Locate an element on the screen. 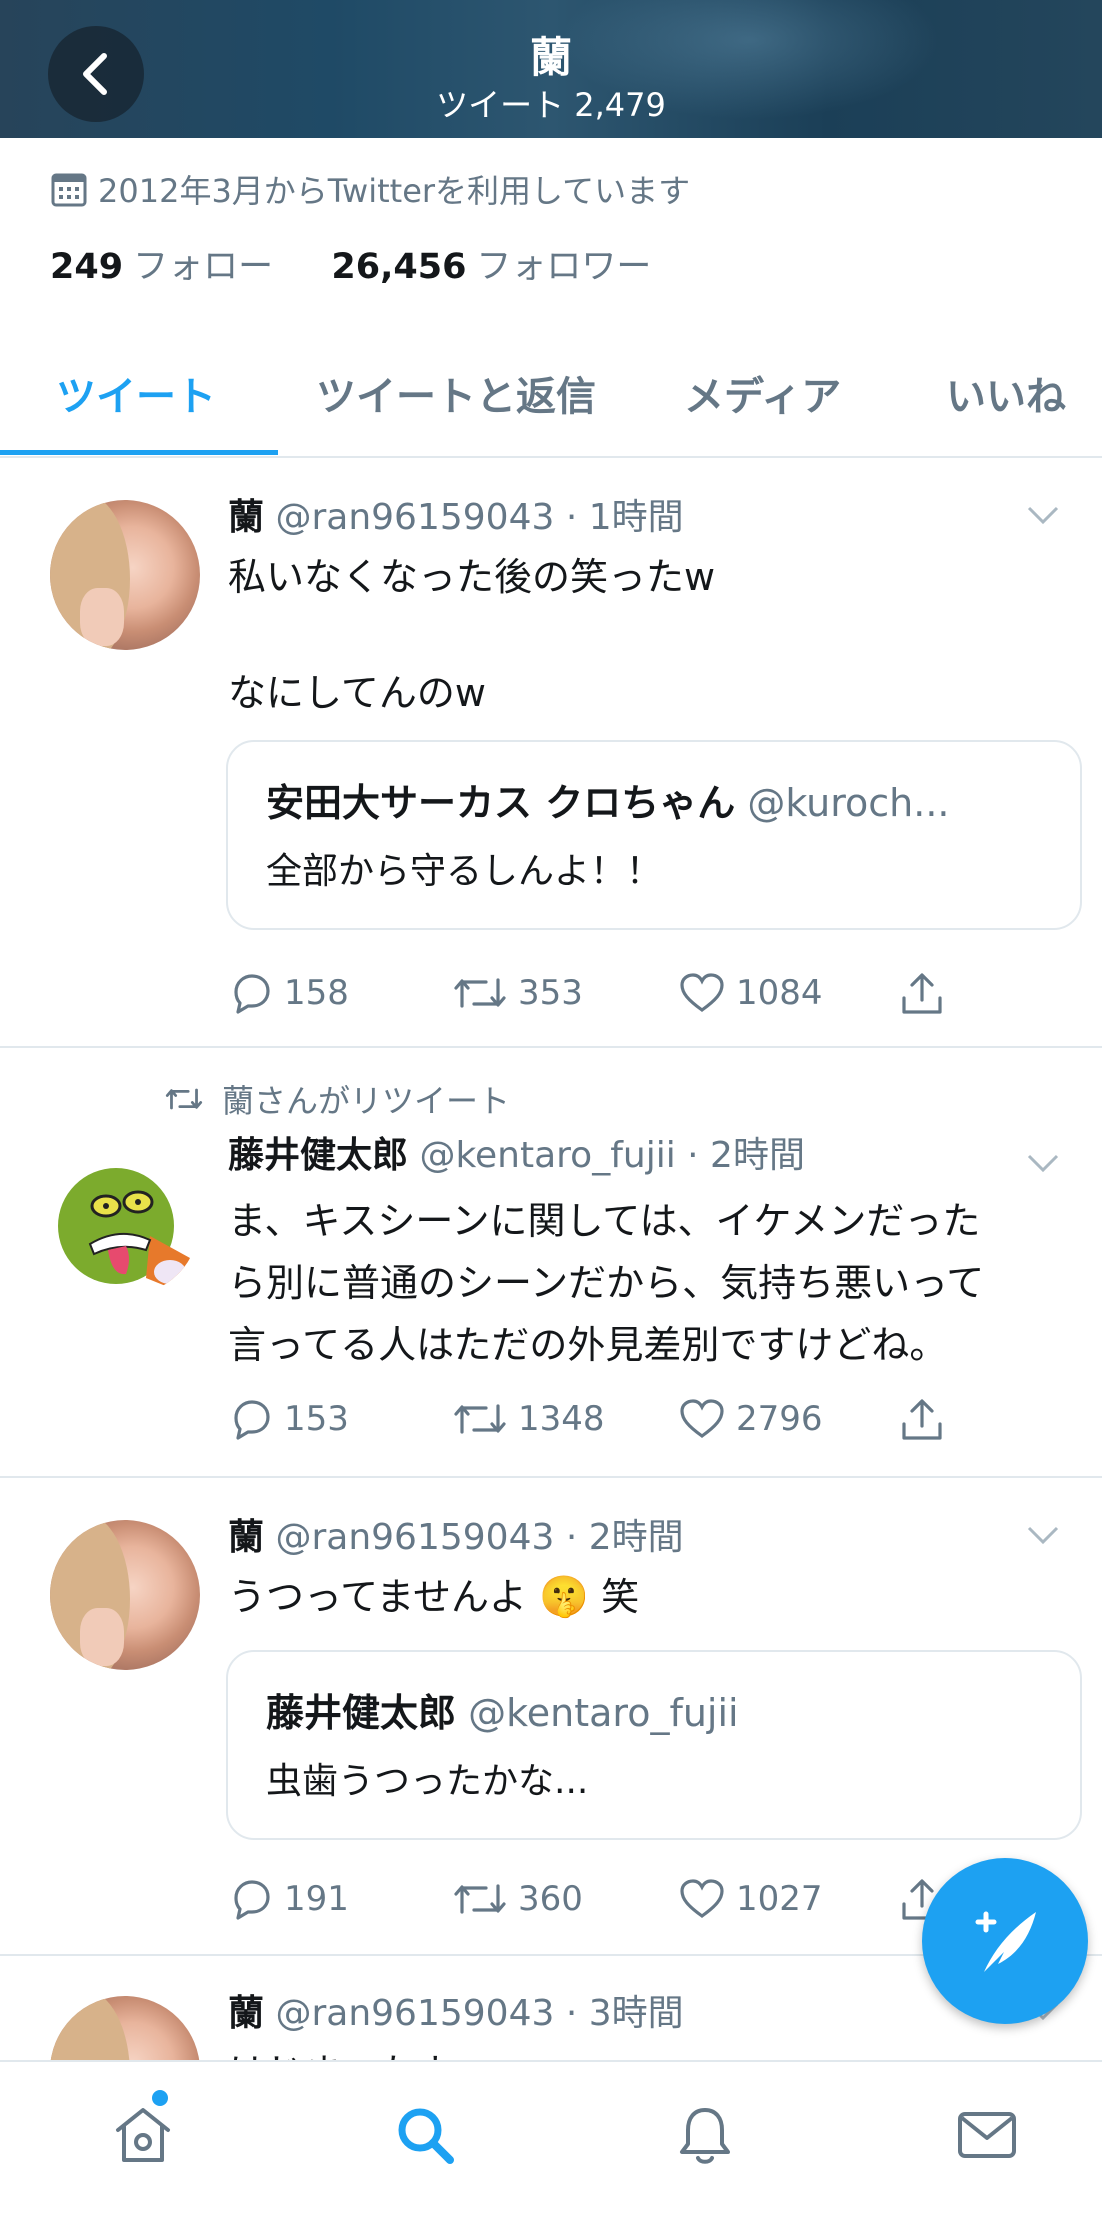 The image size is (1102, 2214). nav-messages is located at coordinates (987, 2137).